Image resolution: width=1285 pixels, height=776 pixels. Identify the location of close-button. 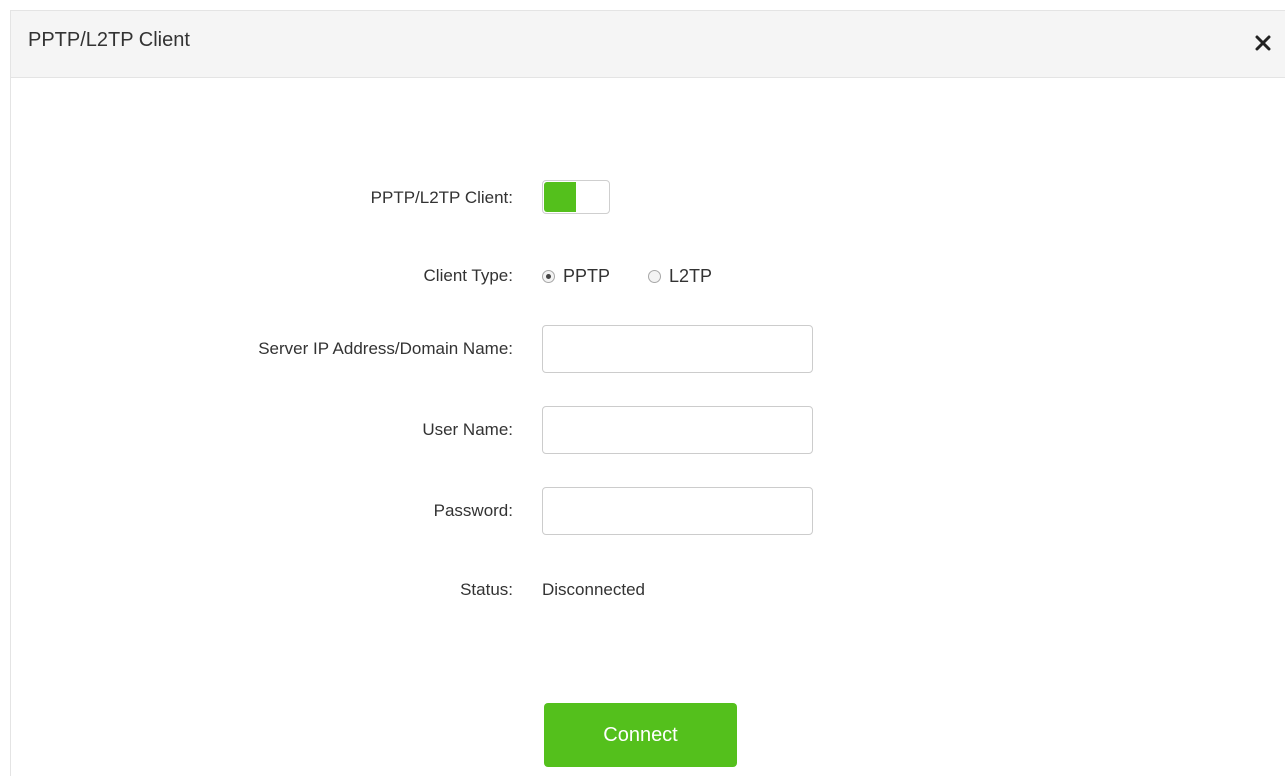
(1263, 43).